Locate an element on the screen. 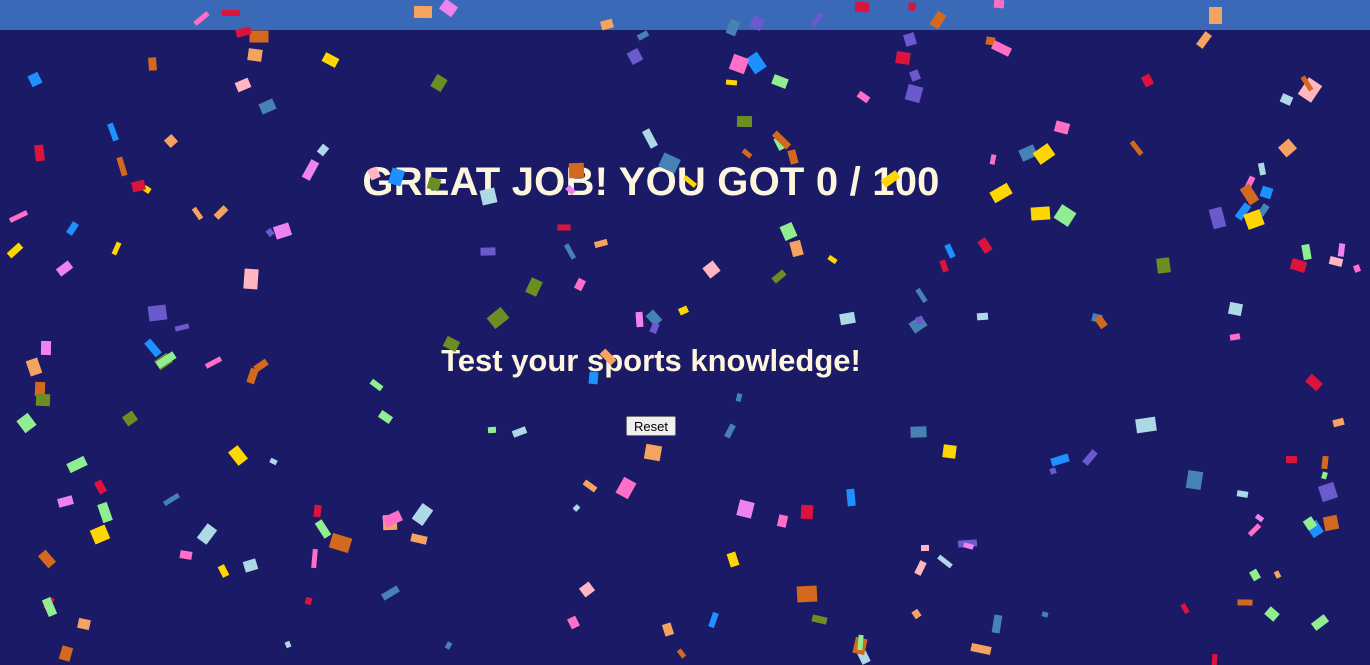 The height and width of the screenshot is (665, 1370). reset-button: Reset is located at coordinates (651, 426).